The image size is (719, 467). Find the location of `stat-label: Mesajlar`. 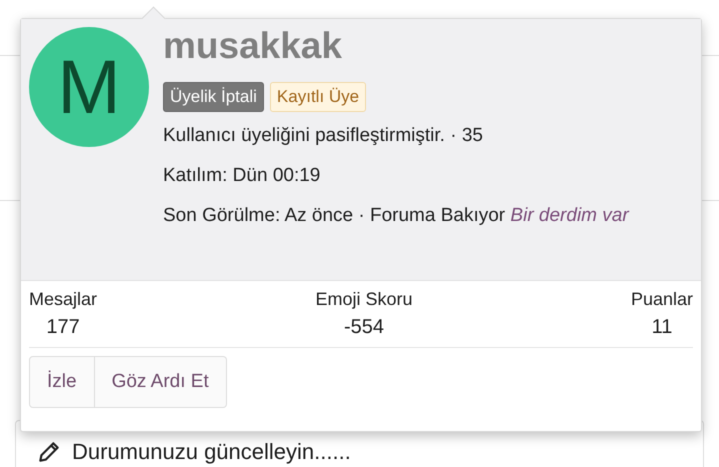

stat-label: Mesajlar is located at coordinates (63, 299).